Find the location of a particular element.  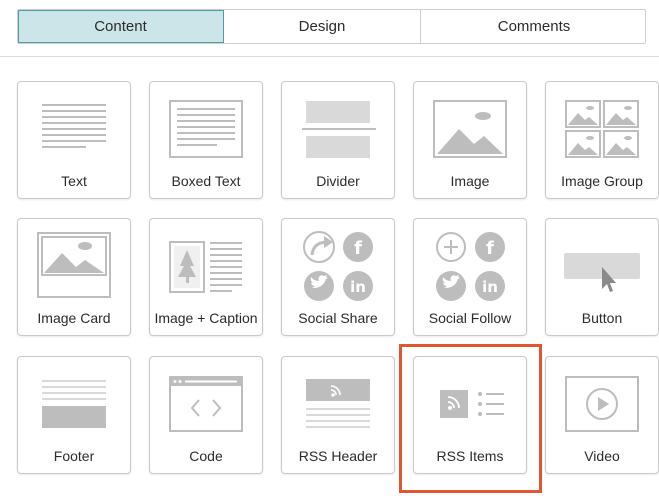

block-label: Video is located at coordinates (602, 456).